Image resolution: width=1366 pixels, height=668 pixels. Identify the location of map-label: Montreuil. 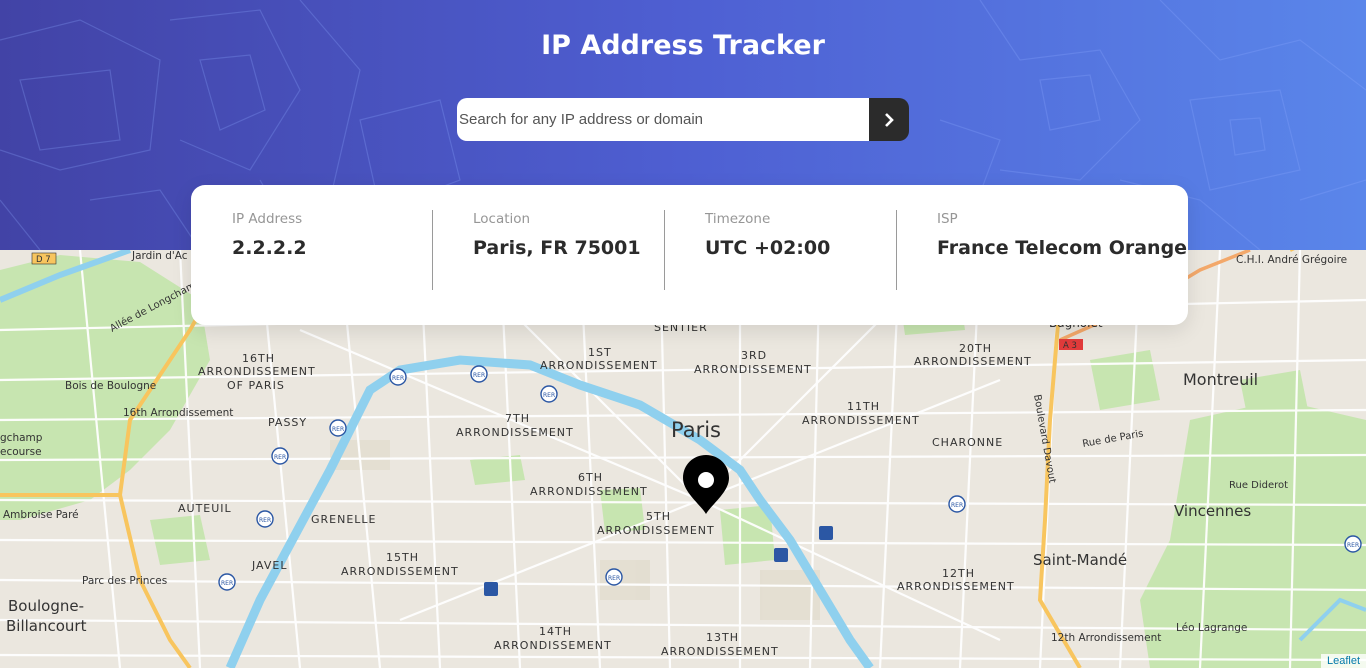
(1220, 379).